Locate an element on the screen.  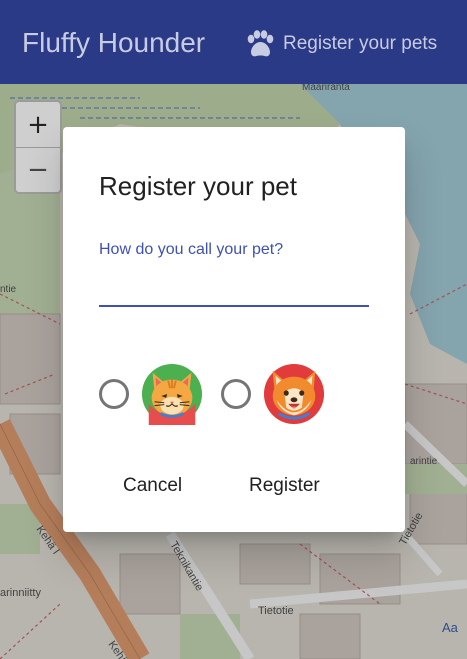
zoom-control: + − is located at coordinates (38, 147).